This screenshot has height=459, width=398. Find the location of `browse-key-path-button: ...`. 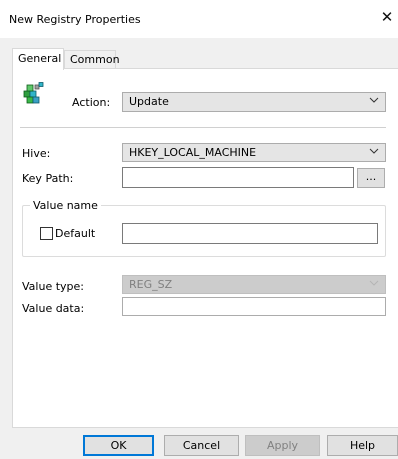

browse-key-path-button: ... is located at coordinates (371, 178).